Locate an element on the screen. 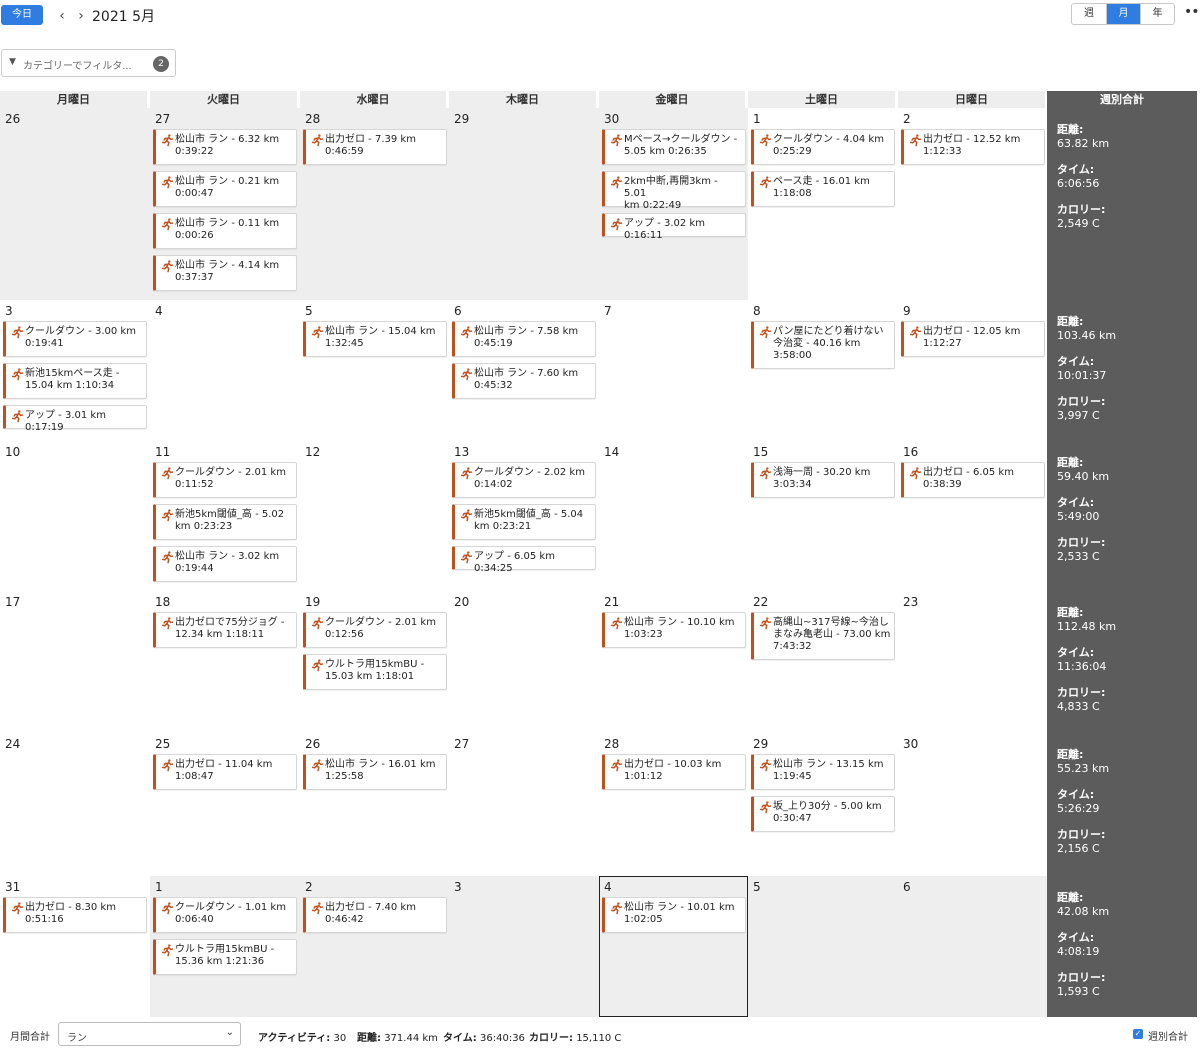 Image resolution: width=1200 pixels, height=1051 pixels. activity-card: アップ - 3.02 km 0:16:11 is located at coordinates (674, 227).